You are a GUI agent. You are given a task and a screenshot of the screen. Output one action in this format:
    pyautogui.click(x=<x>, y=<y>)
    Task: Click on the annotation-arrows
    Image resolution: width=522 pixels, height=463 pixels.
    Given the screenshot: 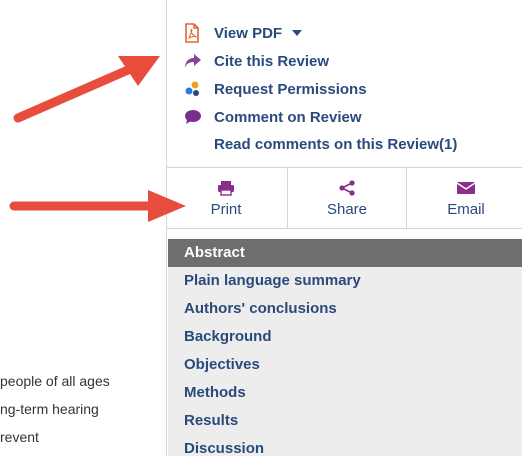 What is the action you would take?
    pyautogui.click(x=97, y=139)
    